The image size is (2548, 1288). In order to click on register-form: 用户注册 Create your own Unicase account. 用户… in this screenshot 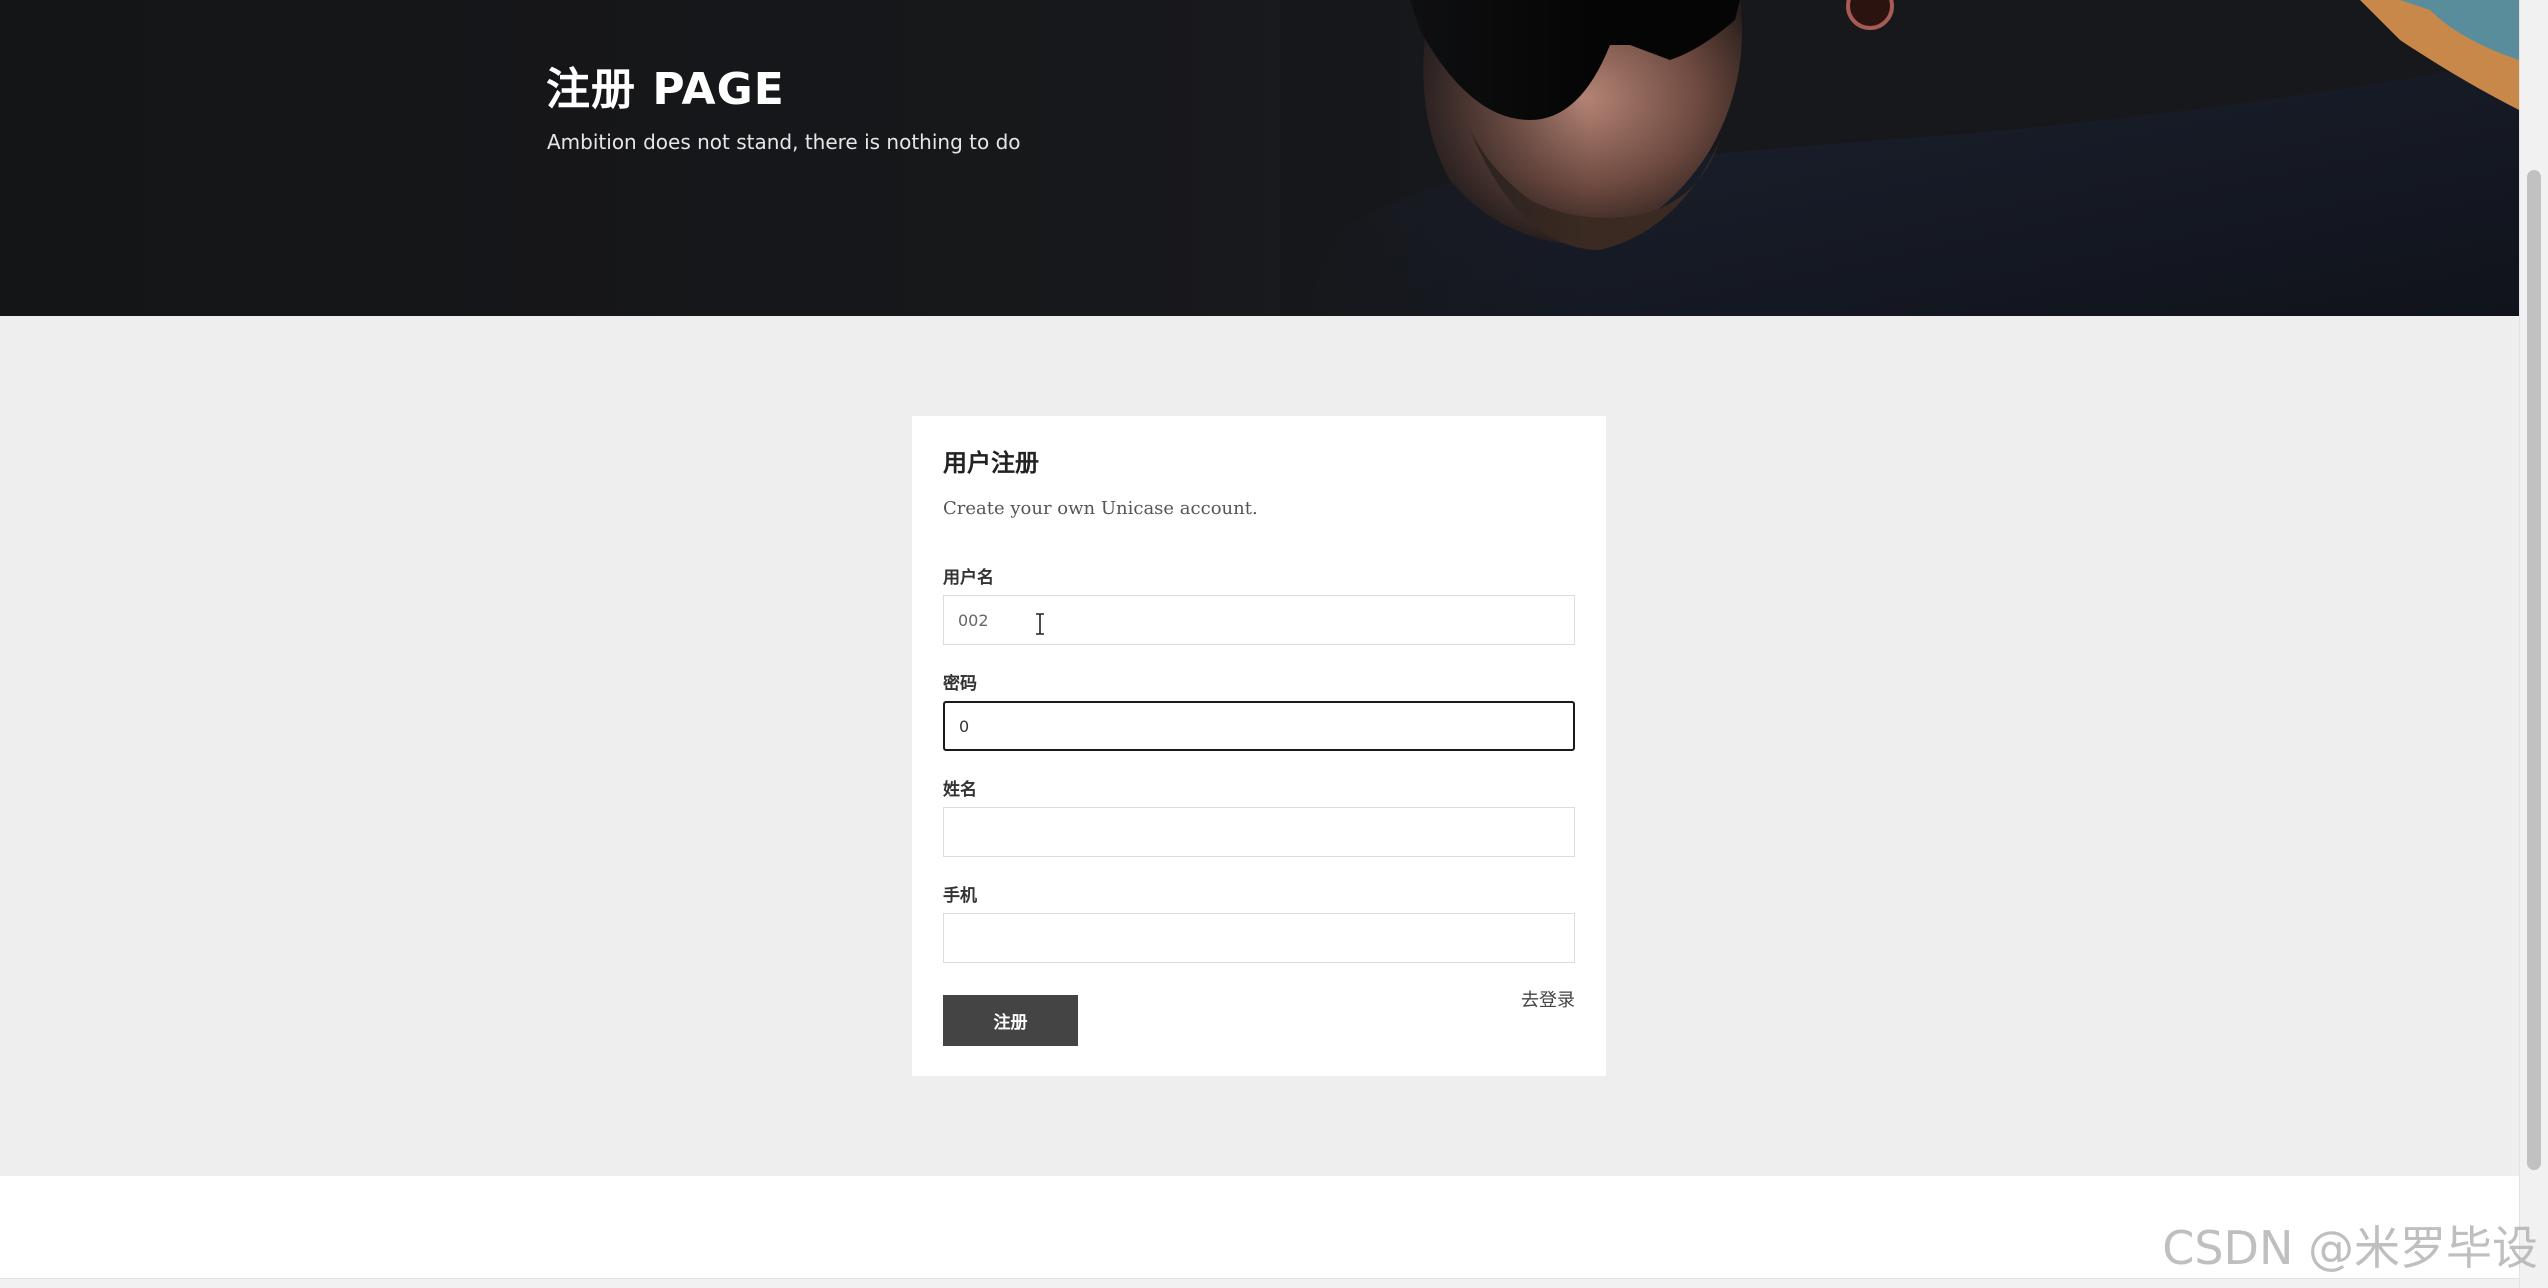, I will do `click(1259, 746)`.